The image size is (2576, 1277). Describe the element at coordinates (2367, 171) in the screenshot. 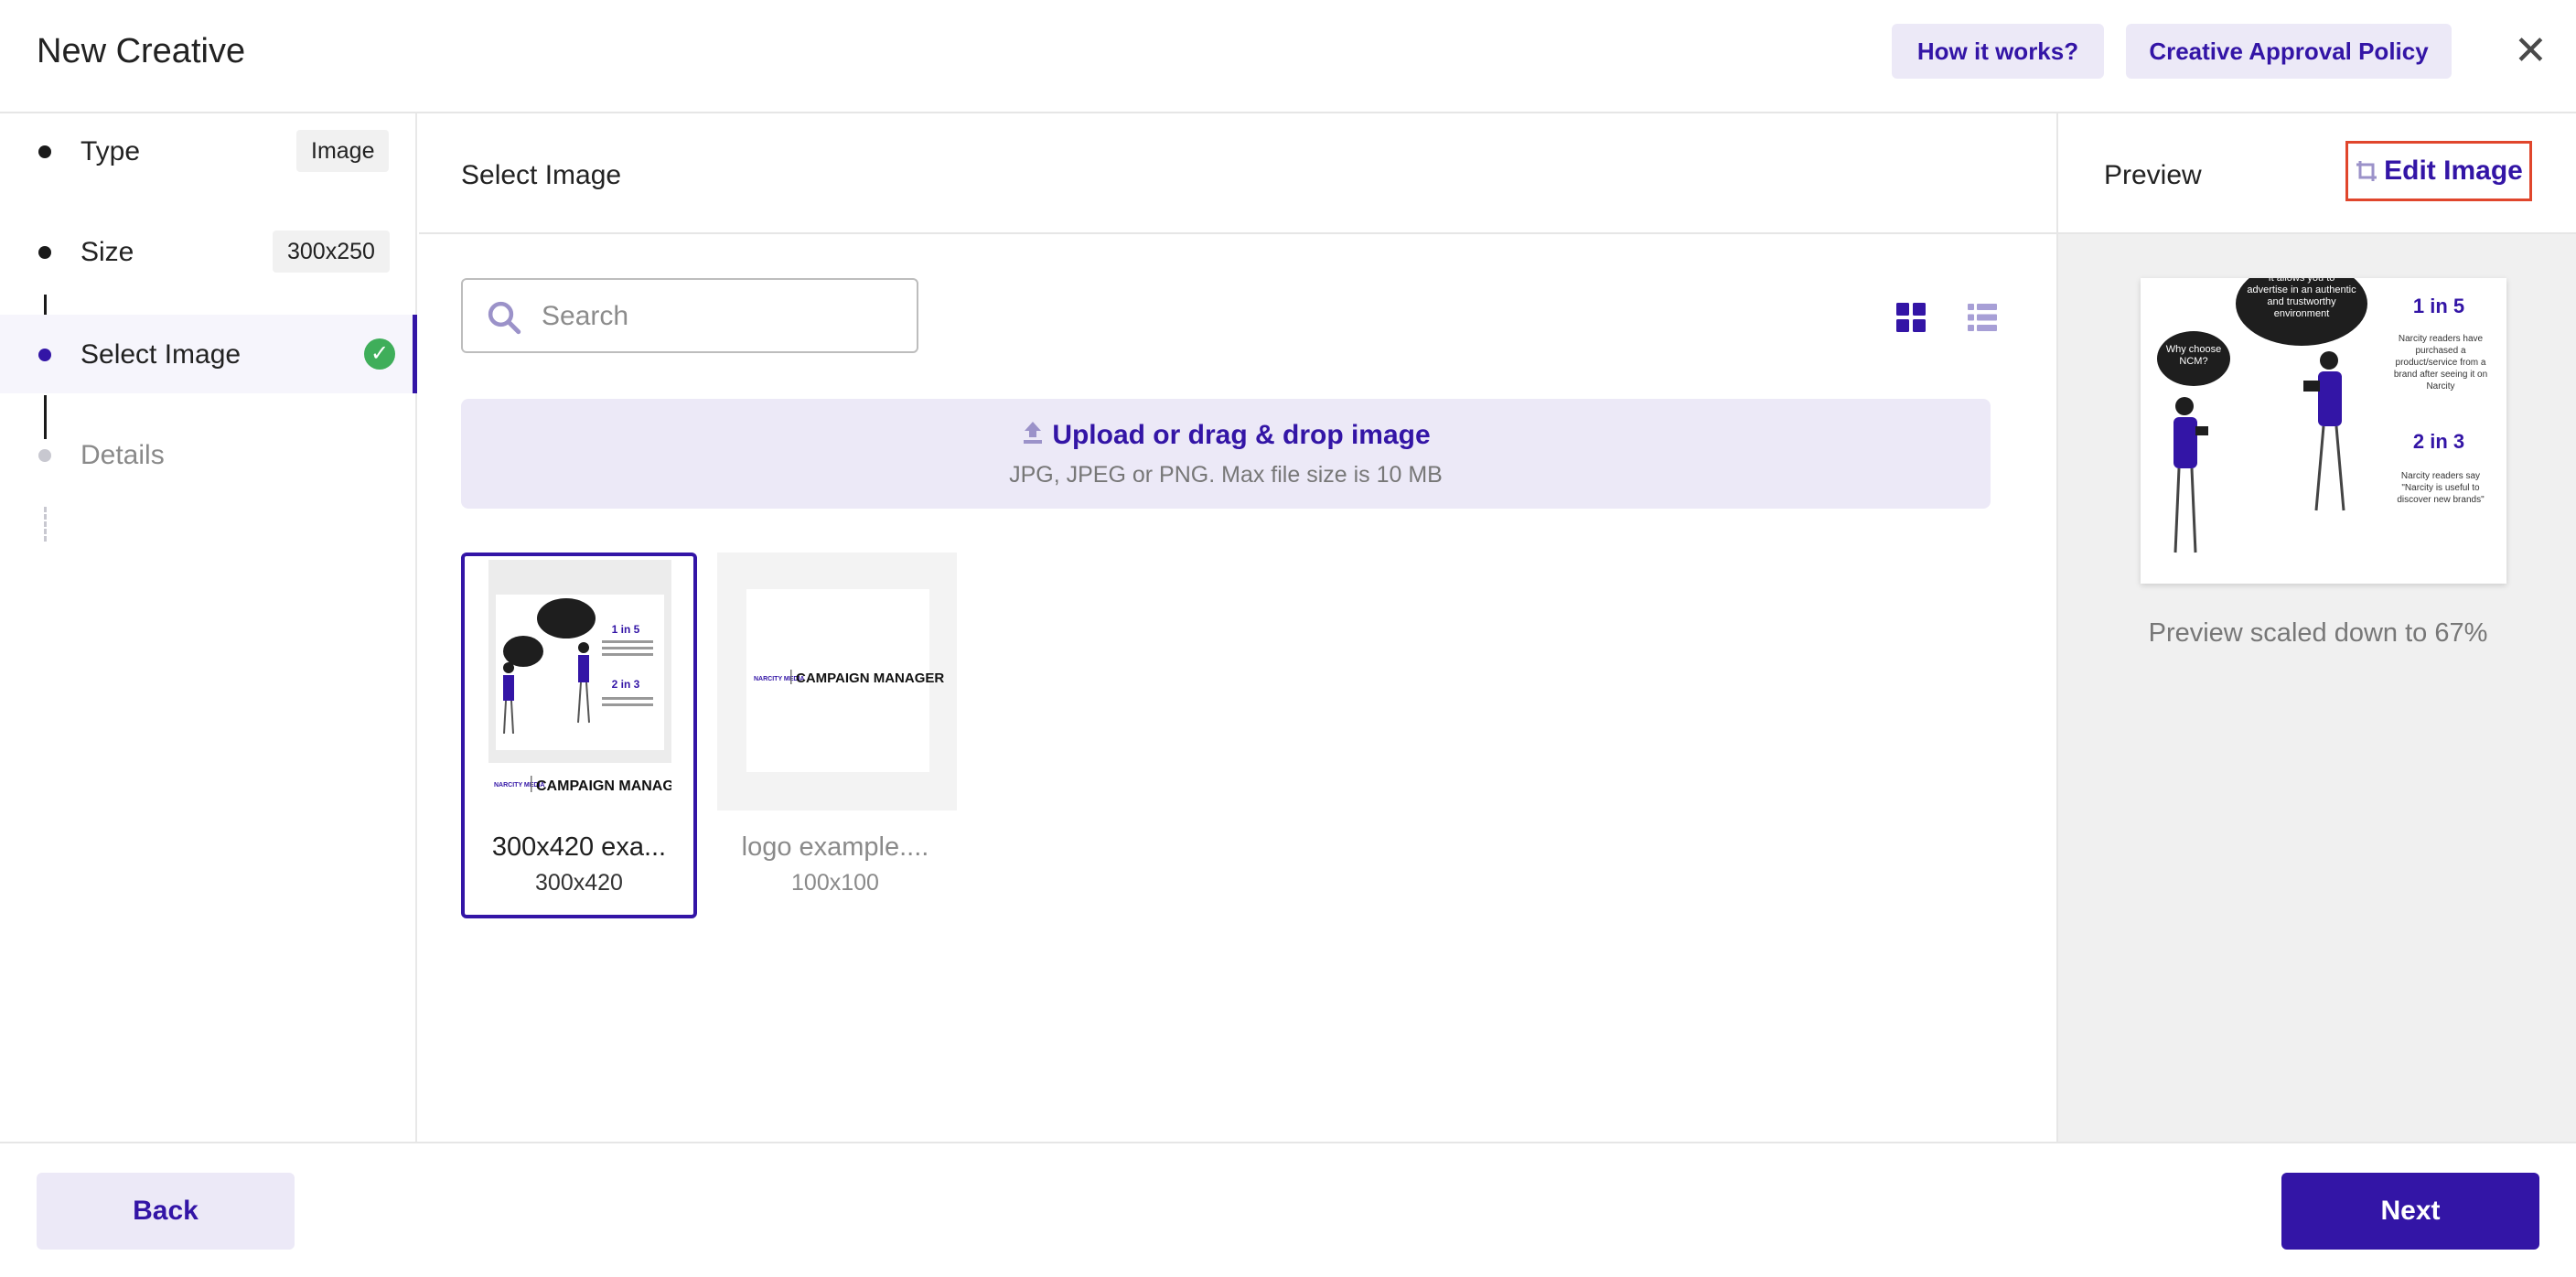

I see `crop-icon` at that location.